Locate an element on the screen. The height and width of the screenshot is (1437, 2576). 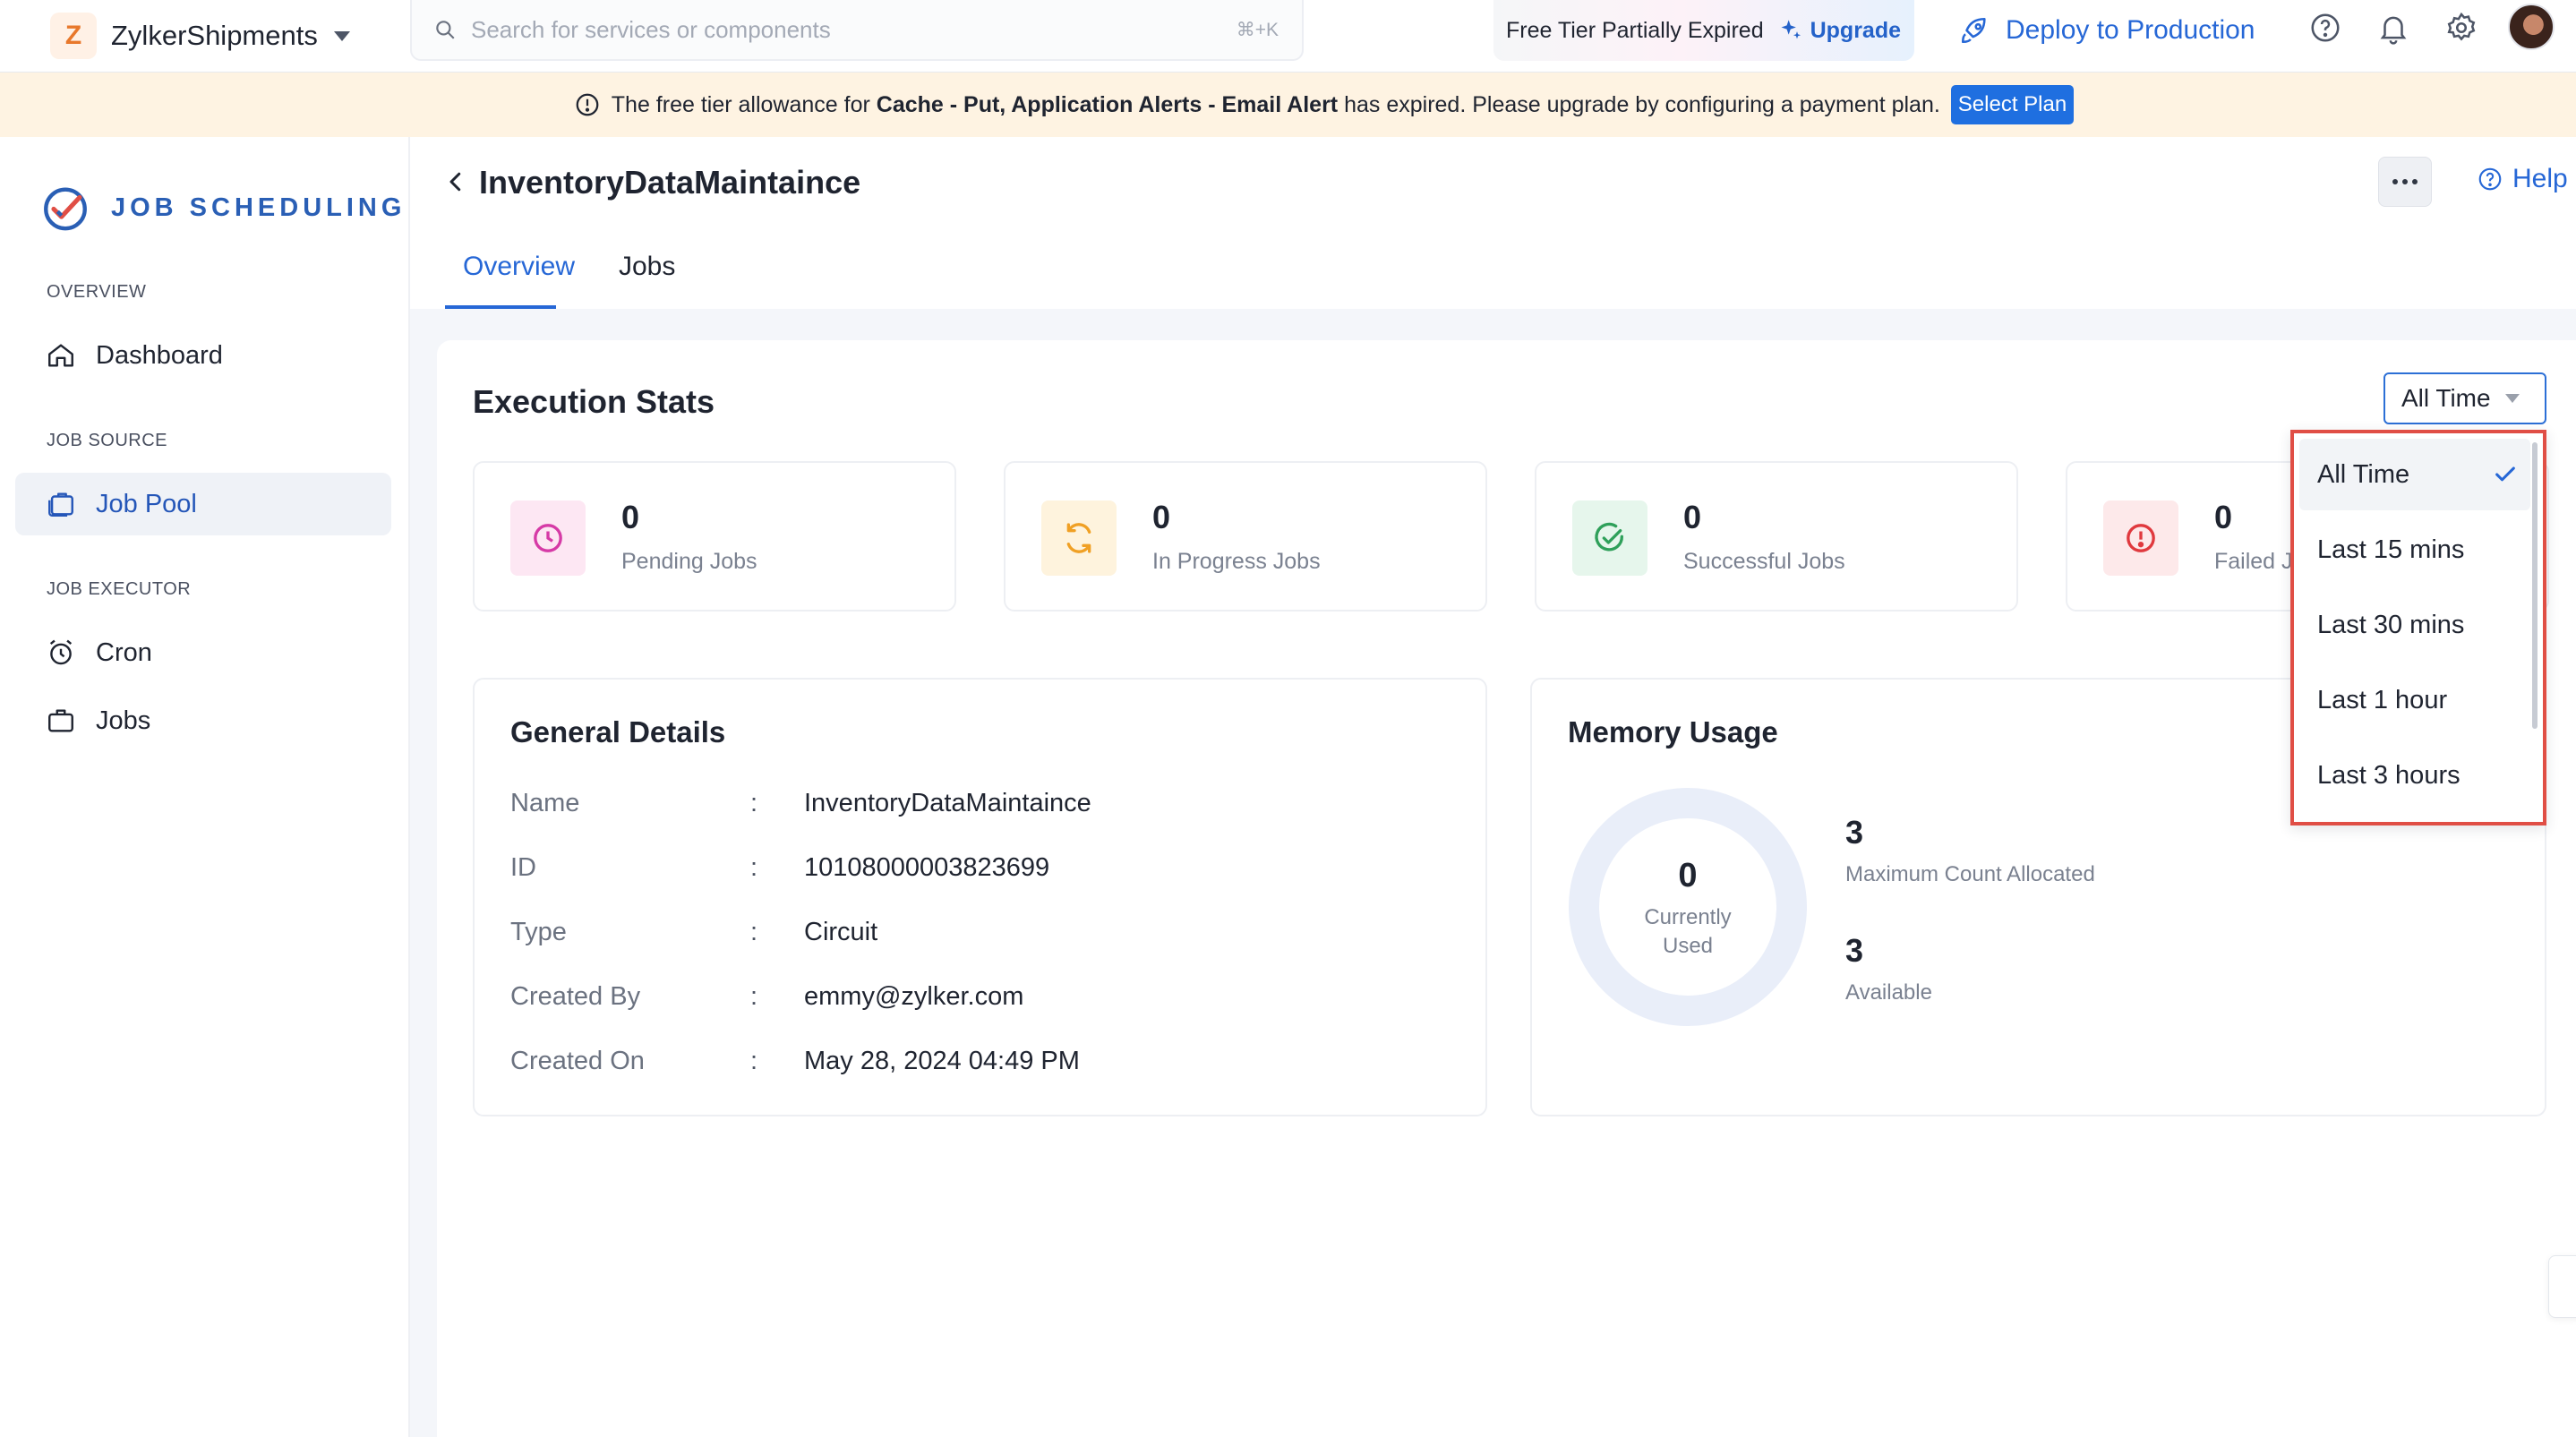
stat-label: In Progress Jobs is located at coordinates (1236, 561).